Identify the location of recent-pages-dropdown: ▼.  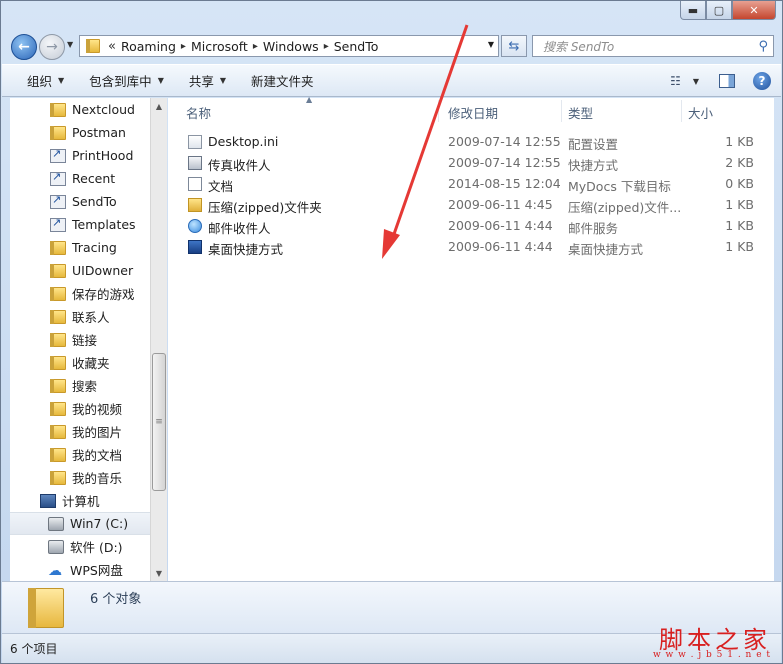
(70, 44).